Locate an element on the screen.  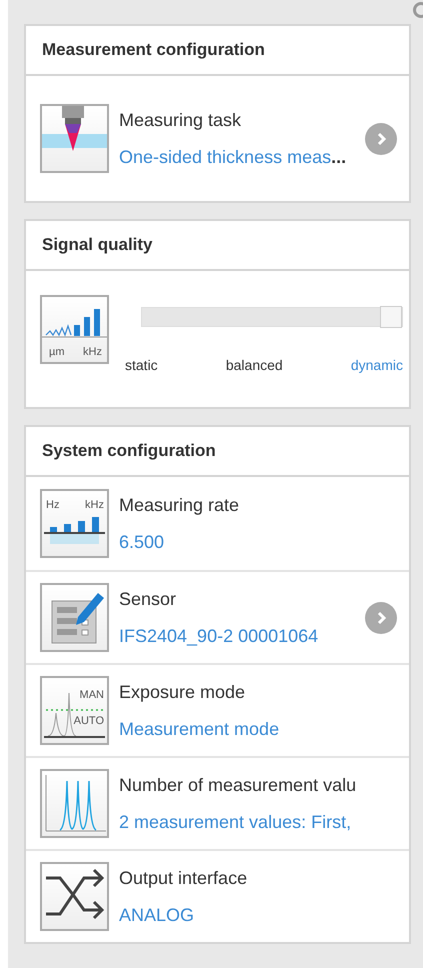
item-label: Exposure mode is located at coordinates (182, 692).